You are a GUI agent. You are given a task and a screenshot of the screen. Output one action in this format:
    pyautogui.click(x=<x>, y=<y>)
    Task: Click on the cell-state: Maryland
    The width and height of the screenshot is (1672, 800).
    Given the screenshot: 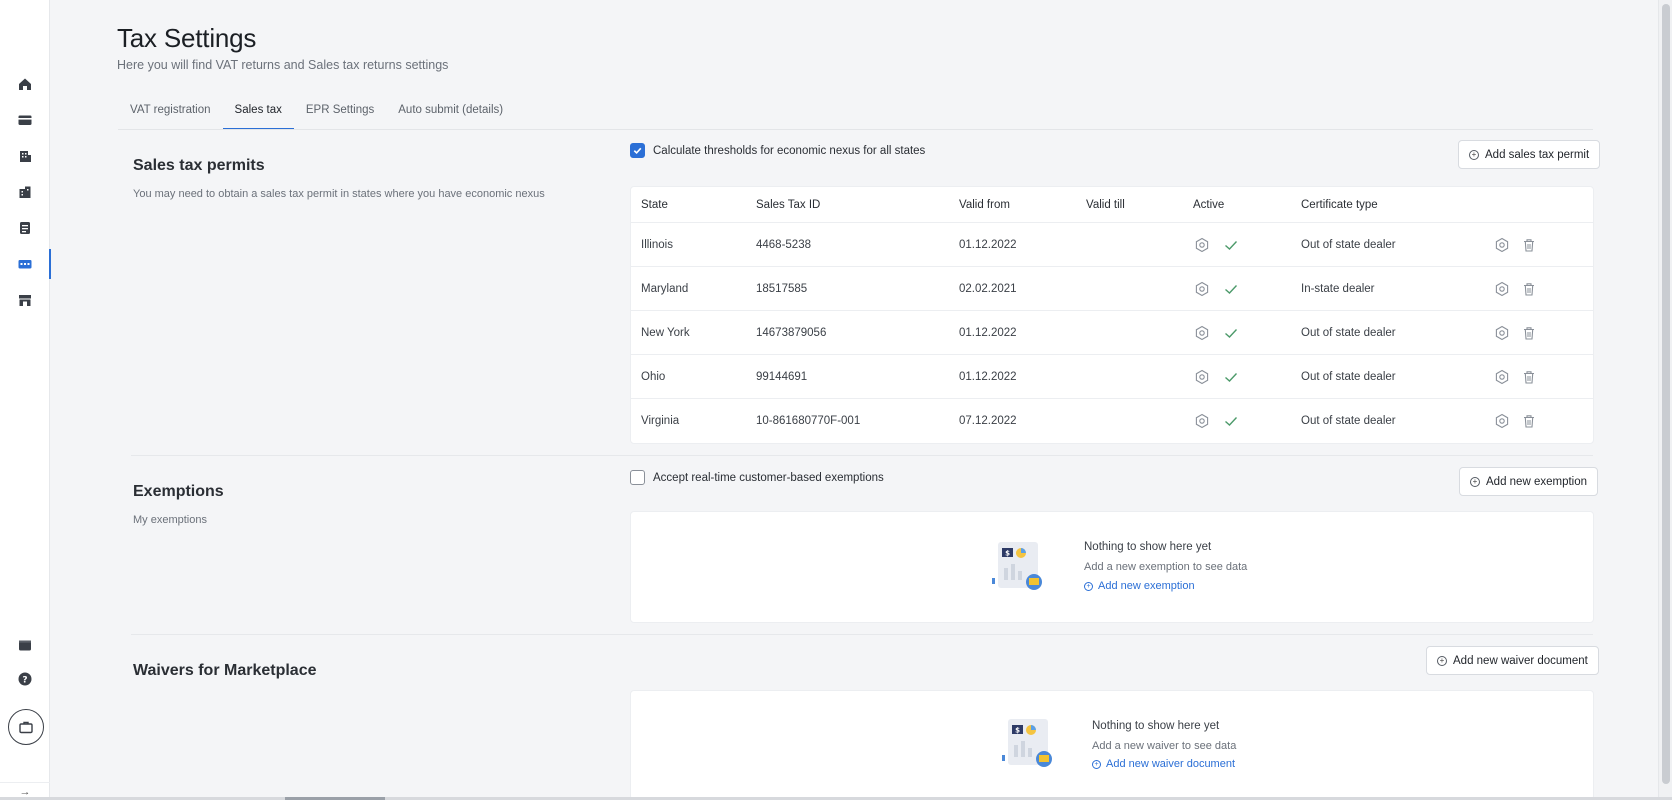 What is the action you would take?
    pyautogui.click(x=665, y=288)
    